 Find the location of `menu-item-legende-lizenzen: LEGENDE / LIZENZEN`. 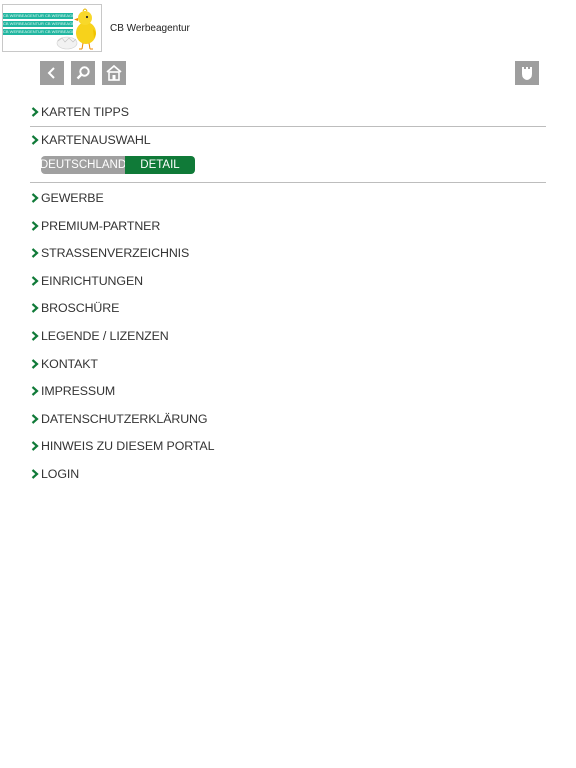

menu-item-legende-lizenzen: LEGENDE / LIZENZEN is located at coordinates (288, 336).